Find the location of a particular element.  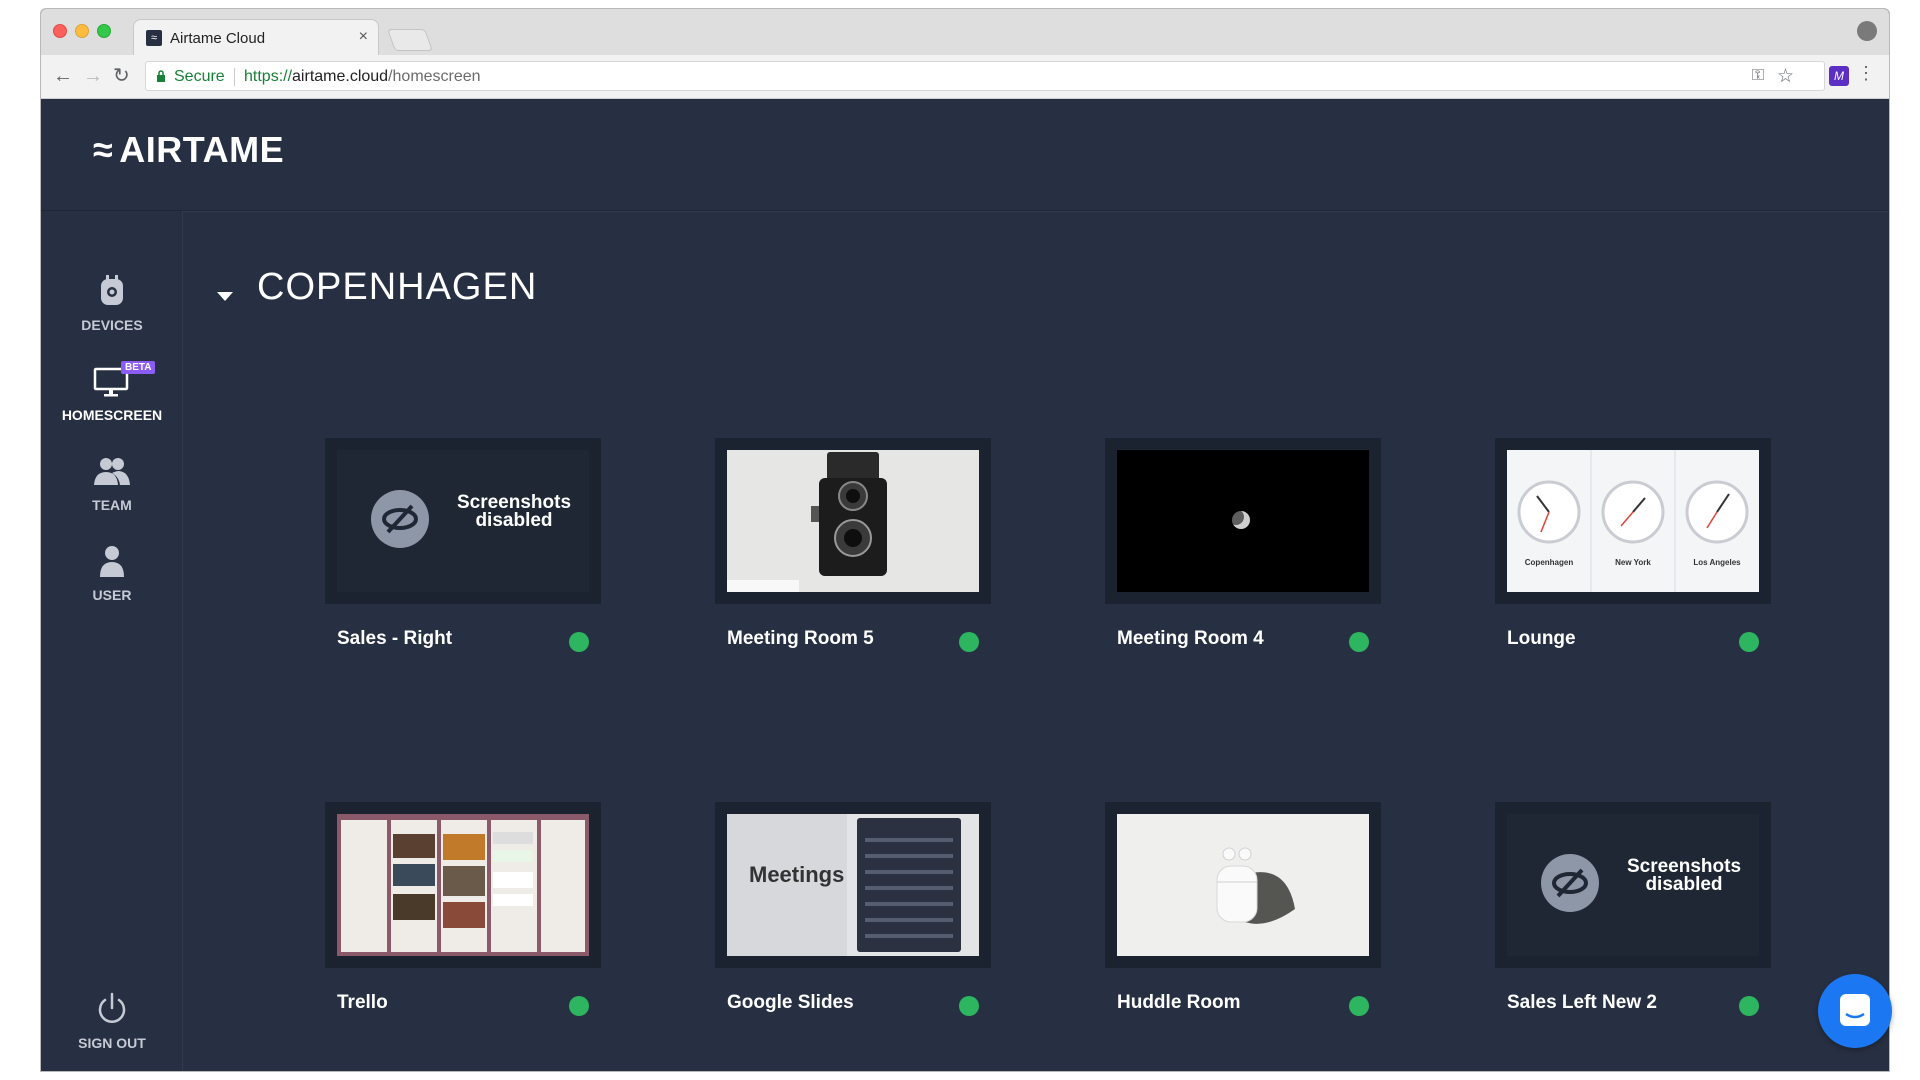

sign-out-label: SIGN OUT is located at coordinates (112, 1043).